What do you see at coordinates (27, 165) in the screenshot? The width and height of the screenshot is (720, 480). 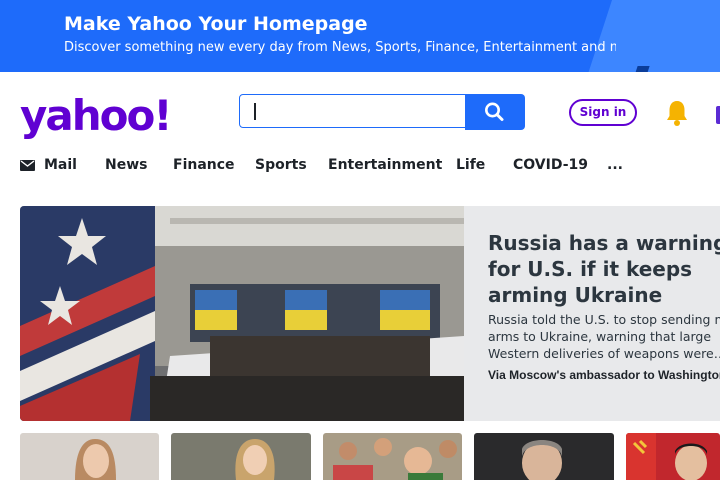 I see `mail-icon` at bounding box center [27, 165].